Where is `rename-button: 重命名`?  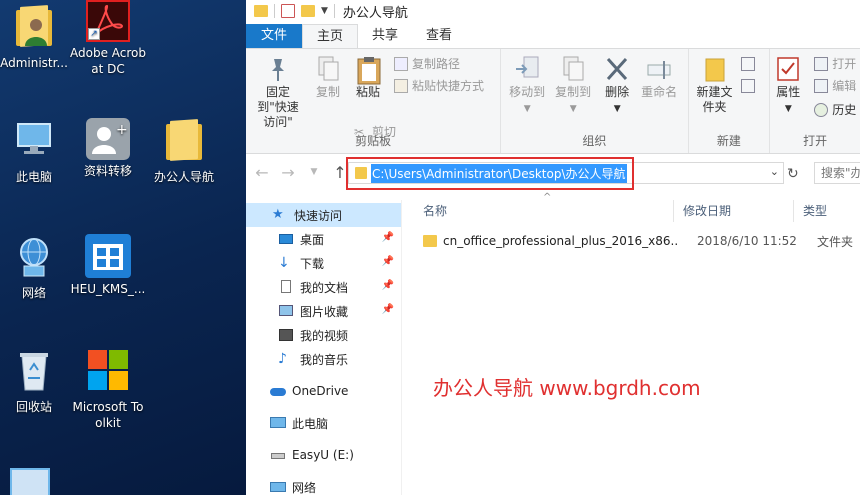 rename-button: 重命名 is located at coordinates (659, 77).